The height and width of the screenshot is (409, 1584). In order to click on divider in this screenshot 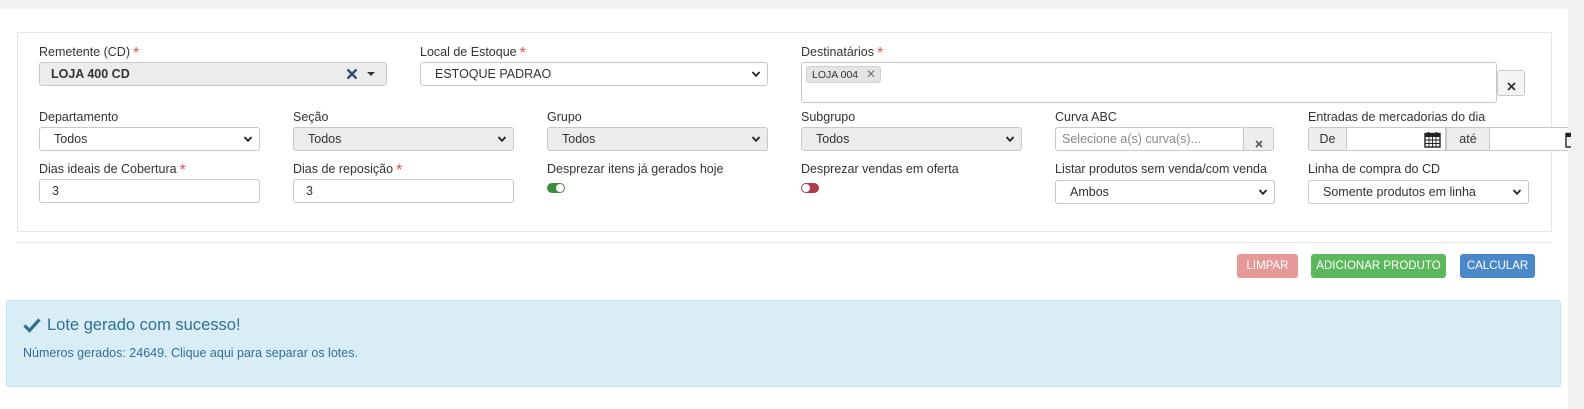, I will do `click(784, 242)`.